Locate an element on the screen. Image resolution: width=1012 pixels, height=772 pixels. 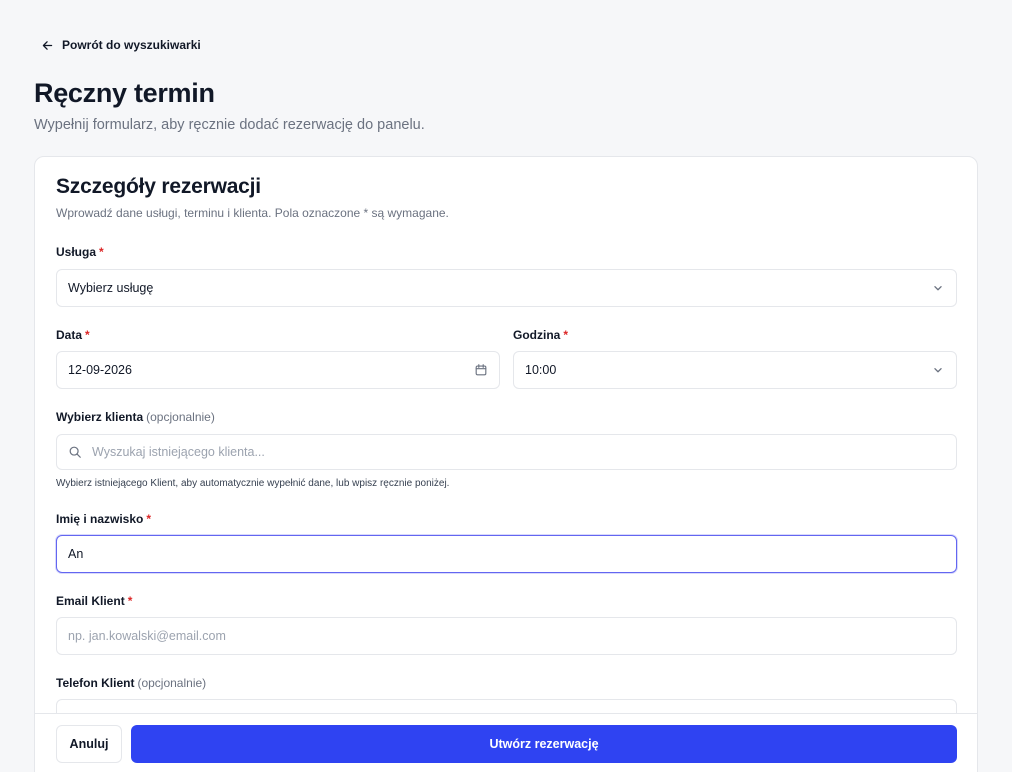
time-label: Godzina * is located at coordinates (540, 335).